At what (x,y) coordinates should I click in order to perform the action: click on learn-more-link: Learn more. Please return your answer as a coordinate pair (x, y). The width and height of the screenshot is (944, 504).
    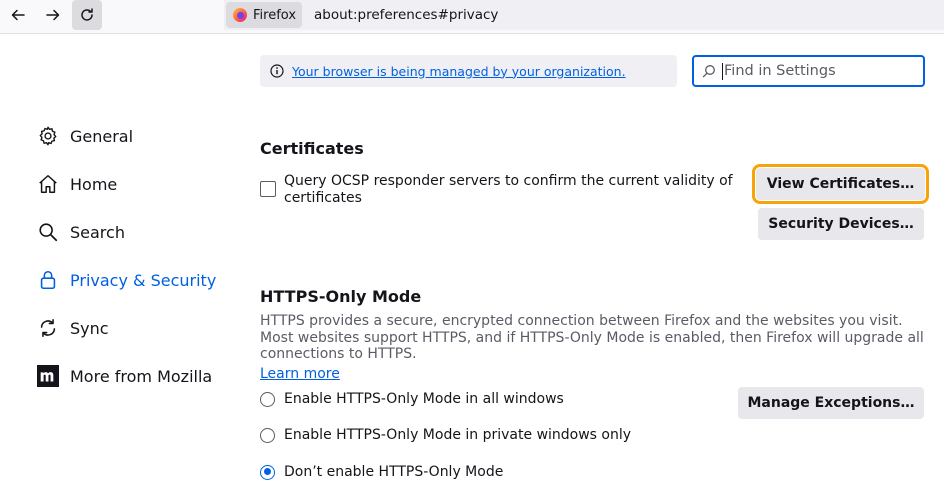
    Looking at the image, I should click on (300, 374).